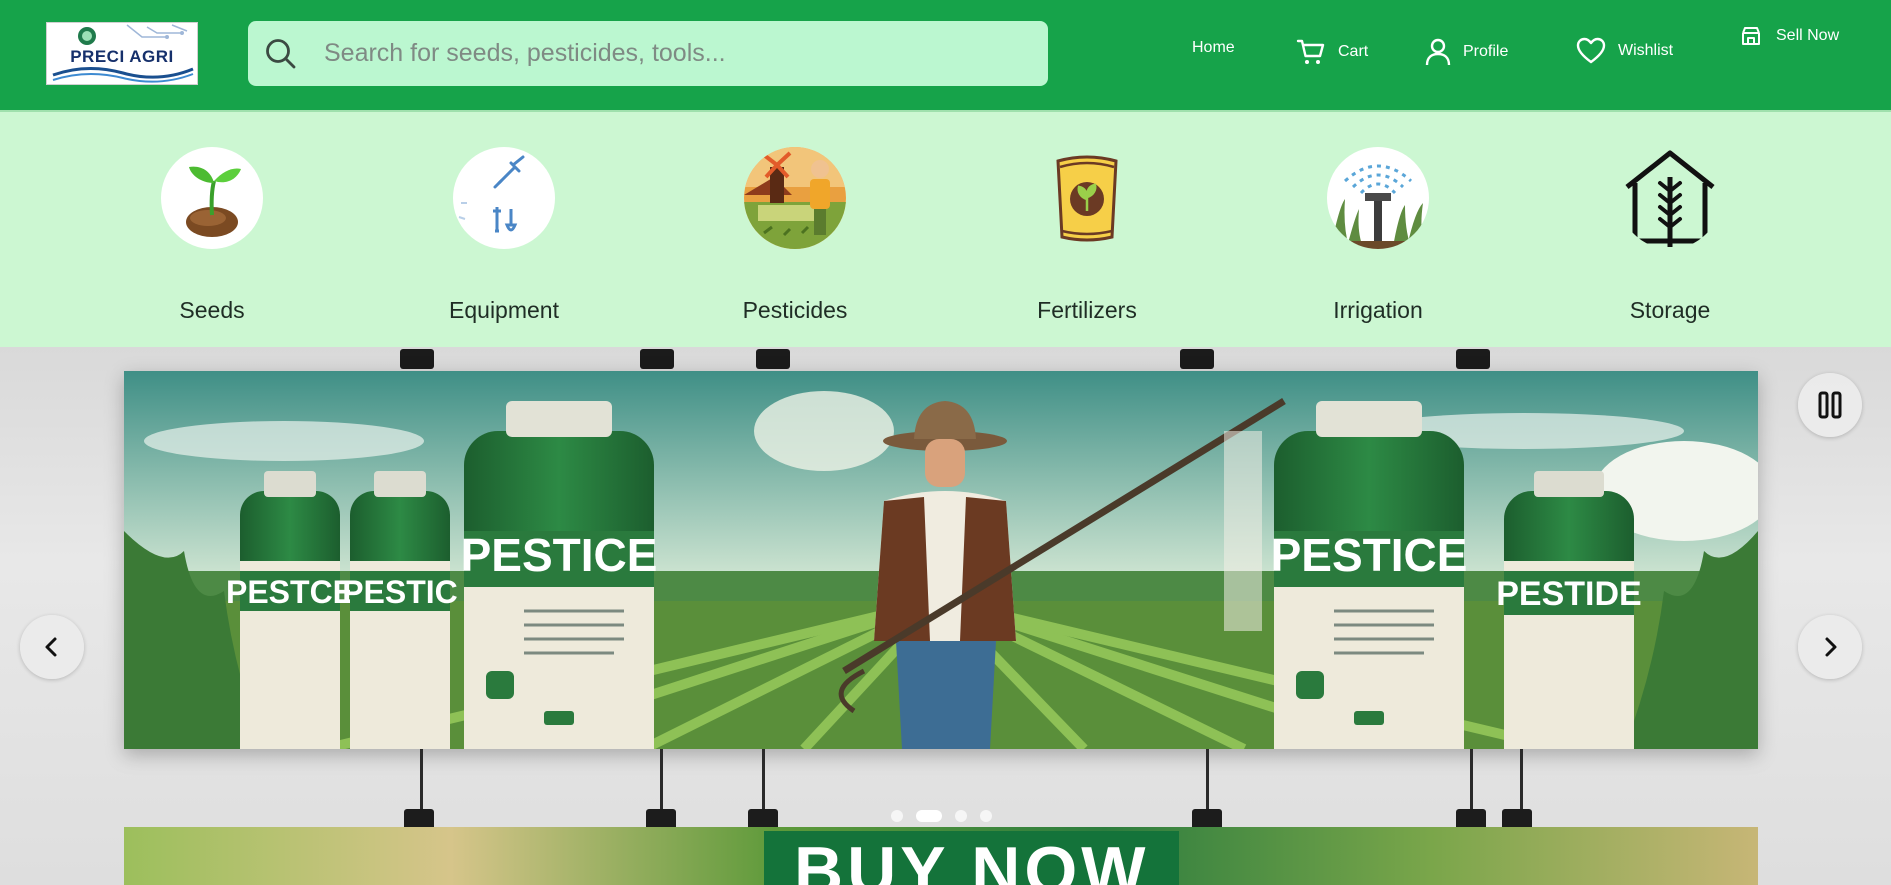  I want to click on category-fertilizers: Fertilizers, so click(1087, 235).